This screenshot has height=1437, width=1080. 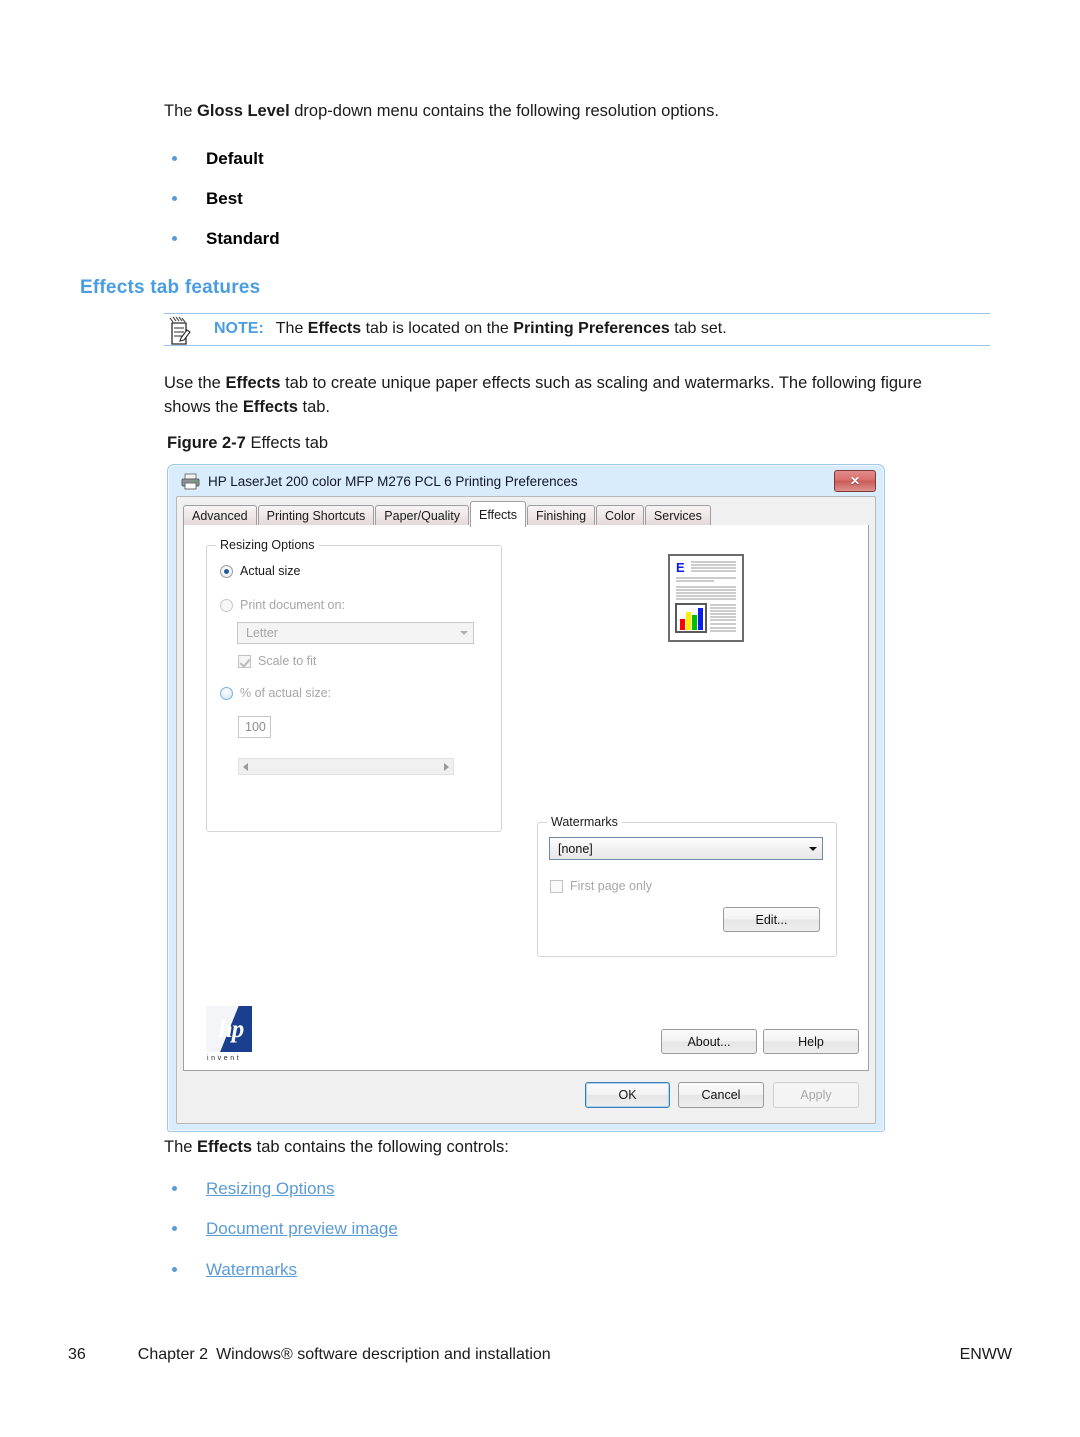 I want to click on figure-caption: Figure 2-7 Effects tab, so click(x=247, y=443).